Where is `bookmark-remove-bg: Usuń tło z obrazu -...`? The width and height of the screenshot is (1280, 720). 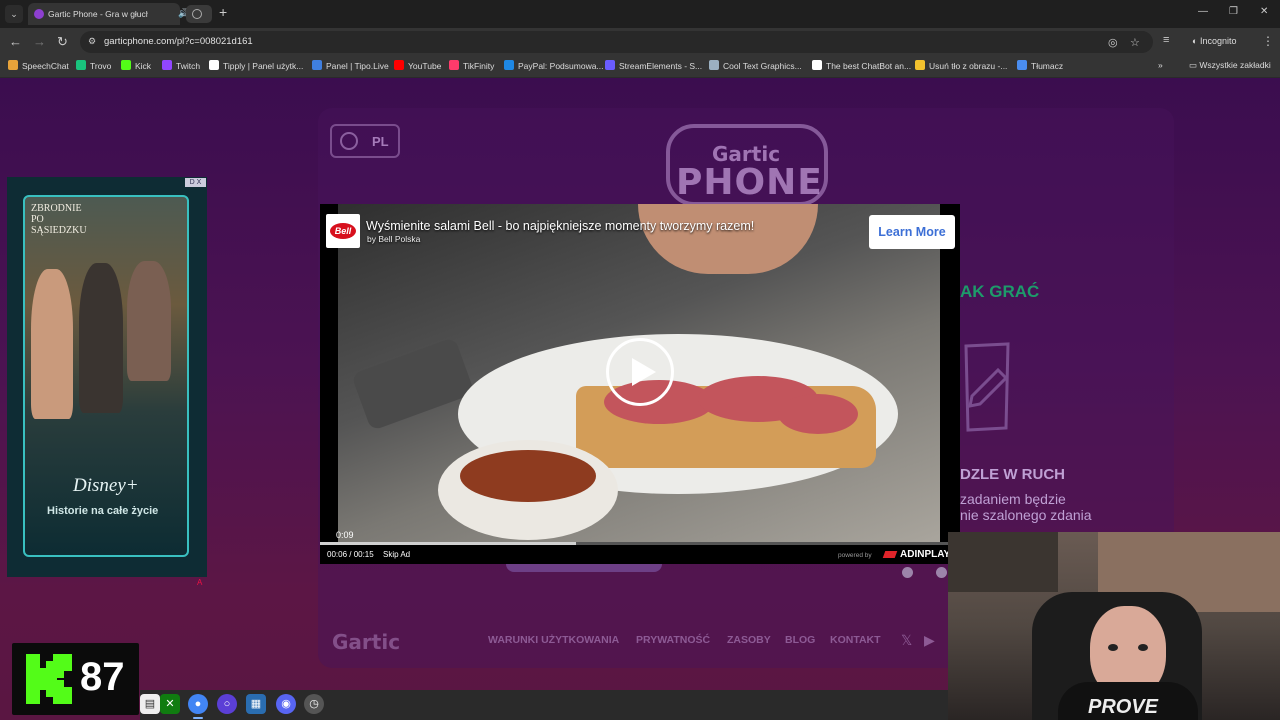 bookmark-remove-bg: Usuń tło z obrazu -... is located at coordinates (961, 65).